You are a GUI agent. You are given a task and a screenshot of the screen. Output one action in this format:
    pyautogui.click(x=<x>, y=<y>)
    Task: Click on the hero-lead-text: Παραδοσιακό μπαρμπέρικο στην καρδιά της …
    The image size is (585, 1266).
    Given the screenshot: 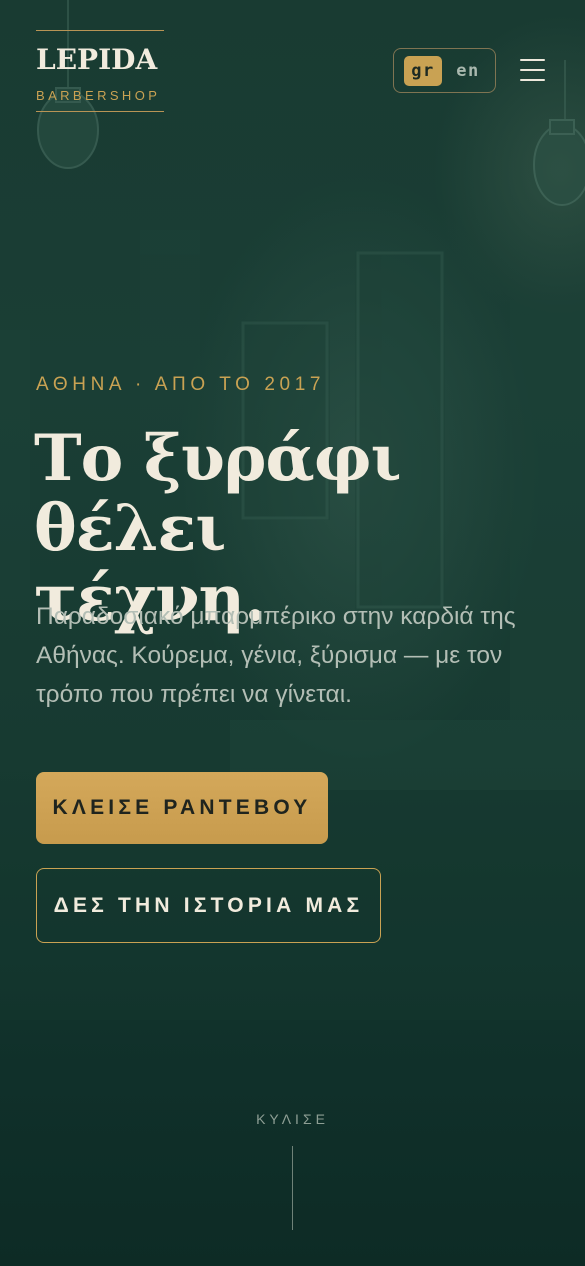 What is the action you would take?
    pyautogui.click(x=276, y=655)
    